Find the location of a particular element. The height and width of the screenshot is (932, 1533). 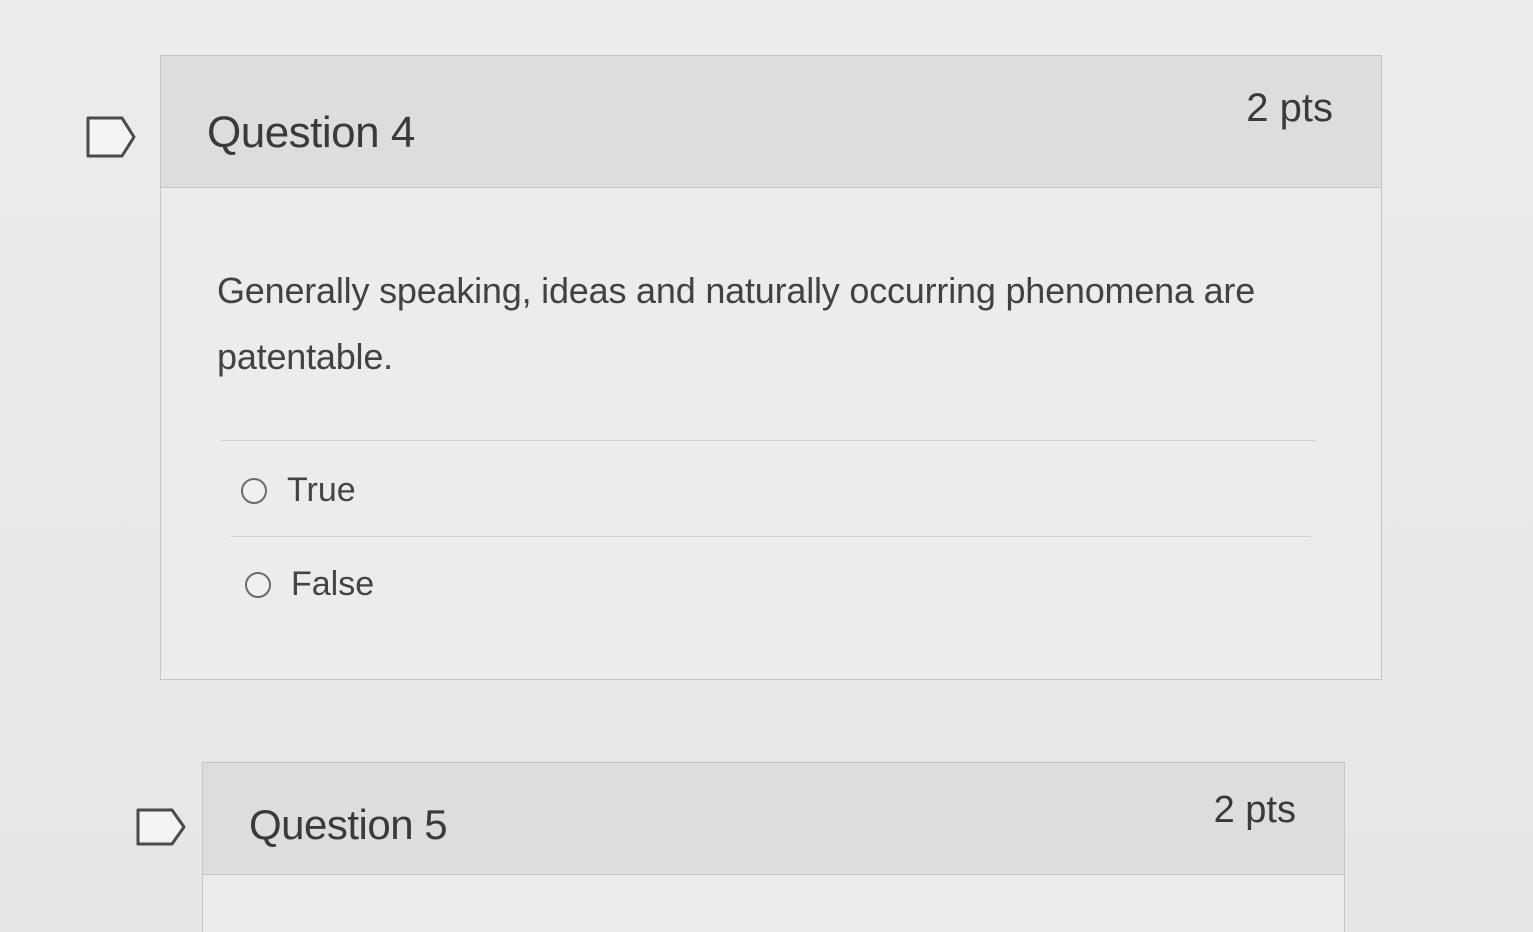

answers-divider is located at coordinates (768, 440).